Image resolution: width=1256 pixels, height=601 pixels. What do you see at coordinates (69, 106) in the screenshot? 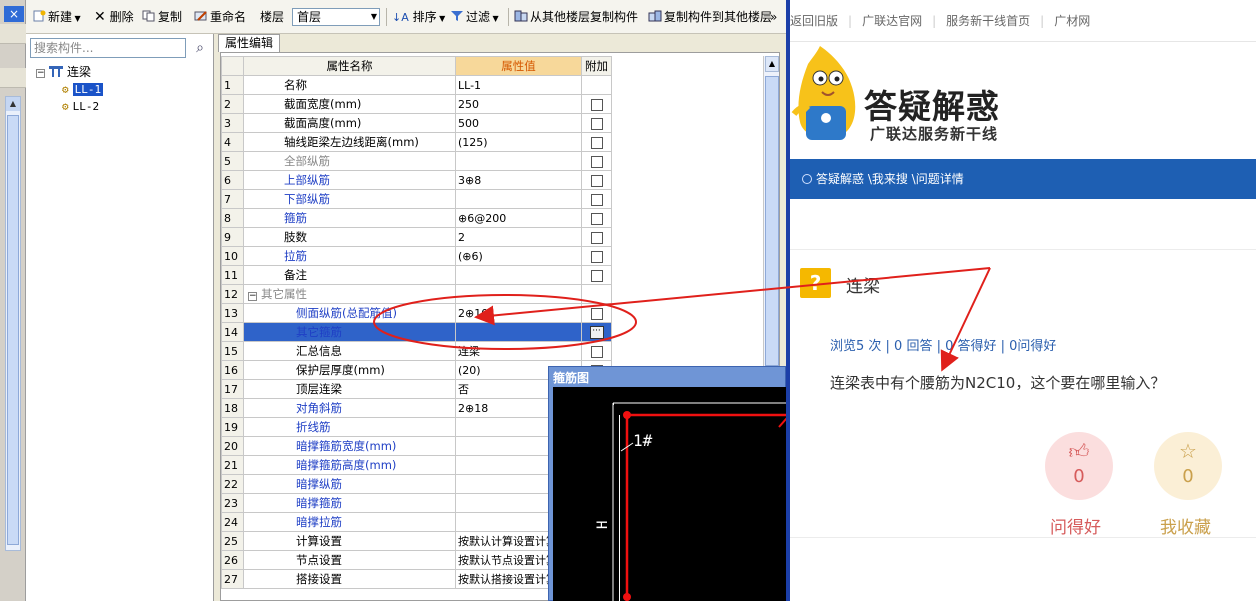
I see `tree-item-ll-2: ⚙ LL-2` at bounding box center [69, 106].